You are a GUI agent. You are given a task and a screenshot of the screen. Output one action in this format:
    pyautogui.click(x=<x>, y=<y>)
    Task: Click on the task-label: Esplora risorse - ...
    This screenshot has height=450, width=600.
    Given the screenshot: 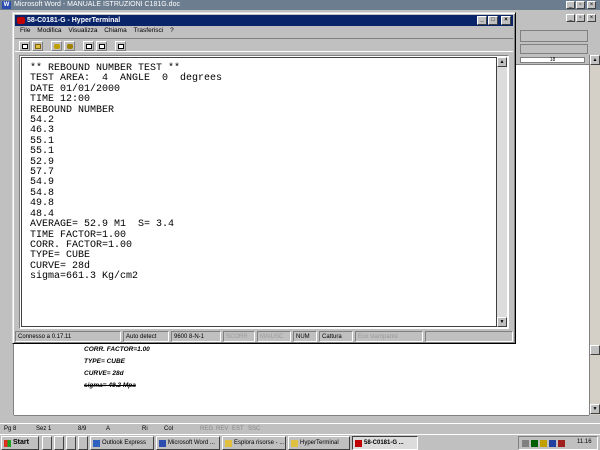 What is the action you would take?
    pyautogui.click(x=259, y=443)
    